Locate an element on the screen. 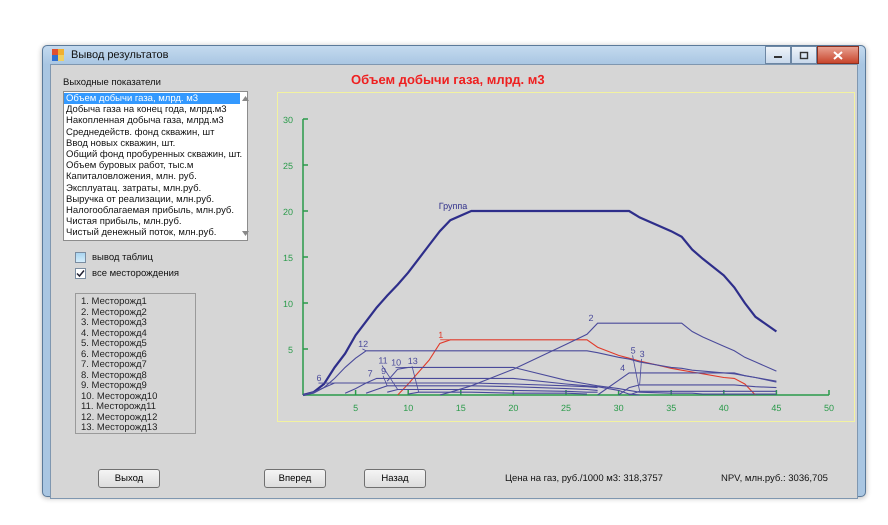 The width and height of the screenshot is (888, 525). y-tick-label: 30 is located at coordinates (287, 120).